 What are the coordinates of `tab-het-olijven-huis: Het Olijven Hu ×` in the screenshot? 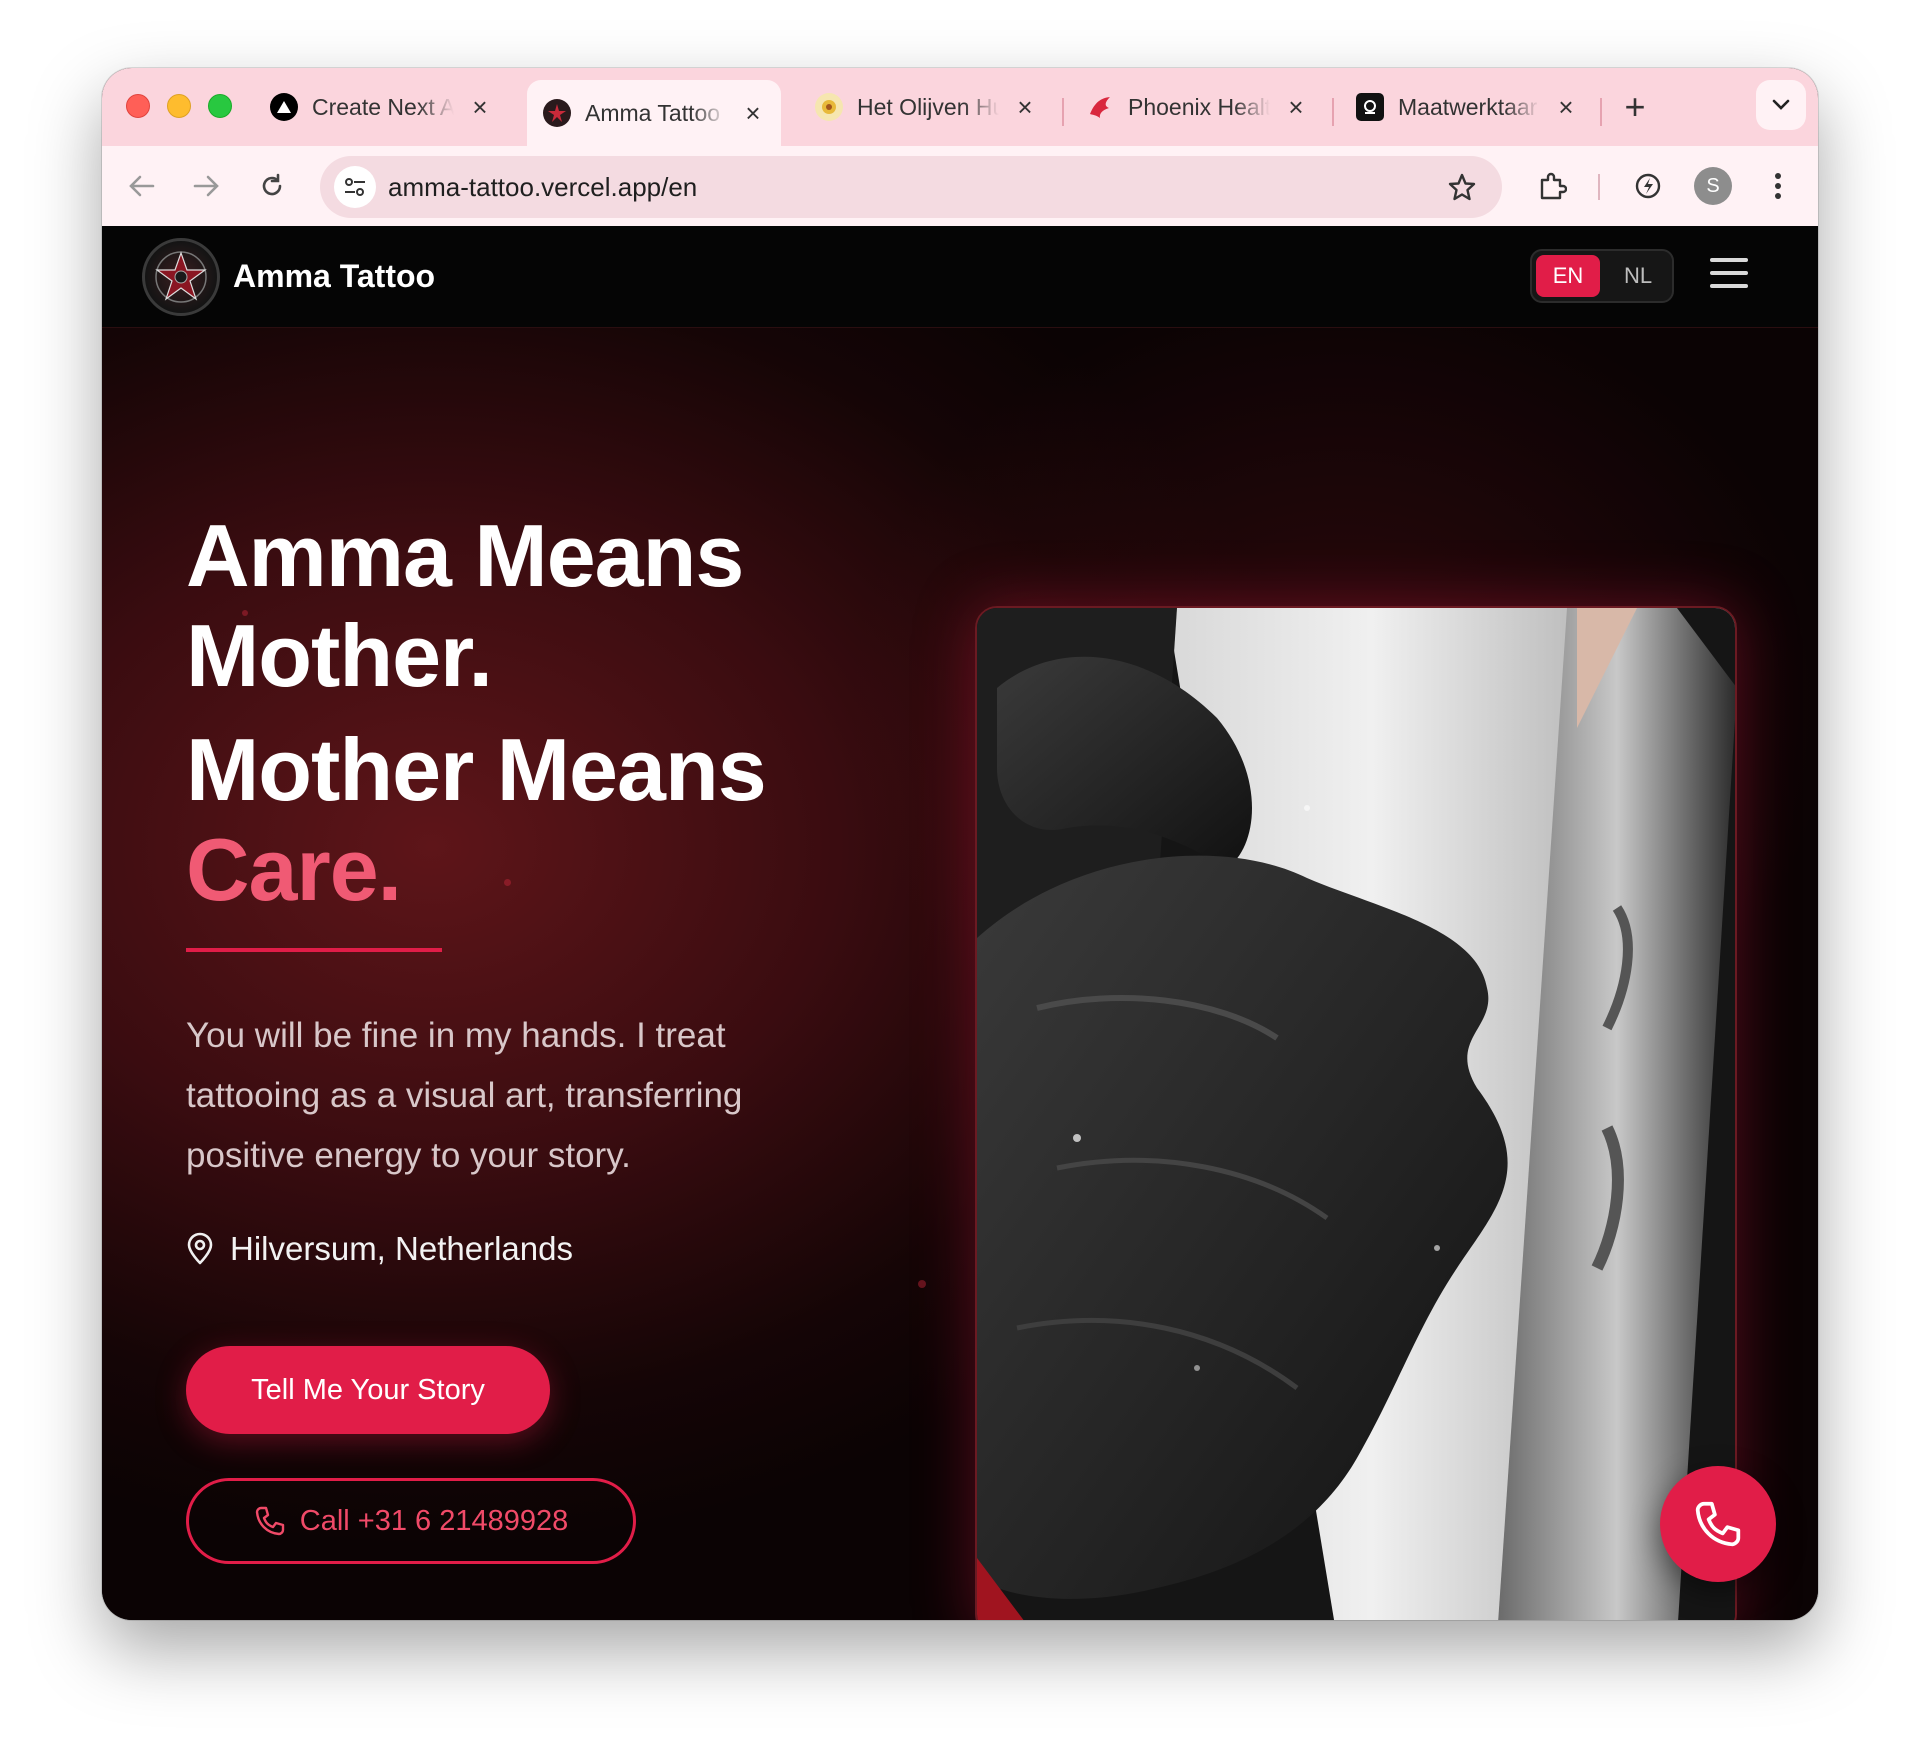 It's located at (926, 107).